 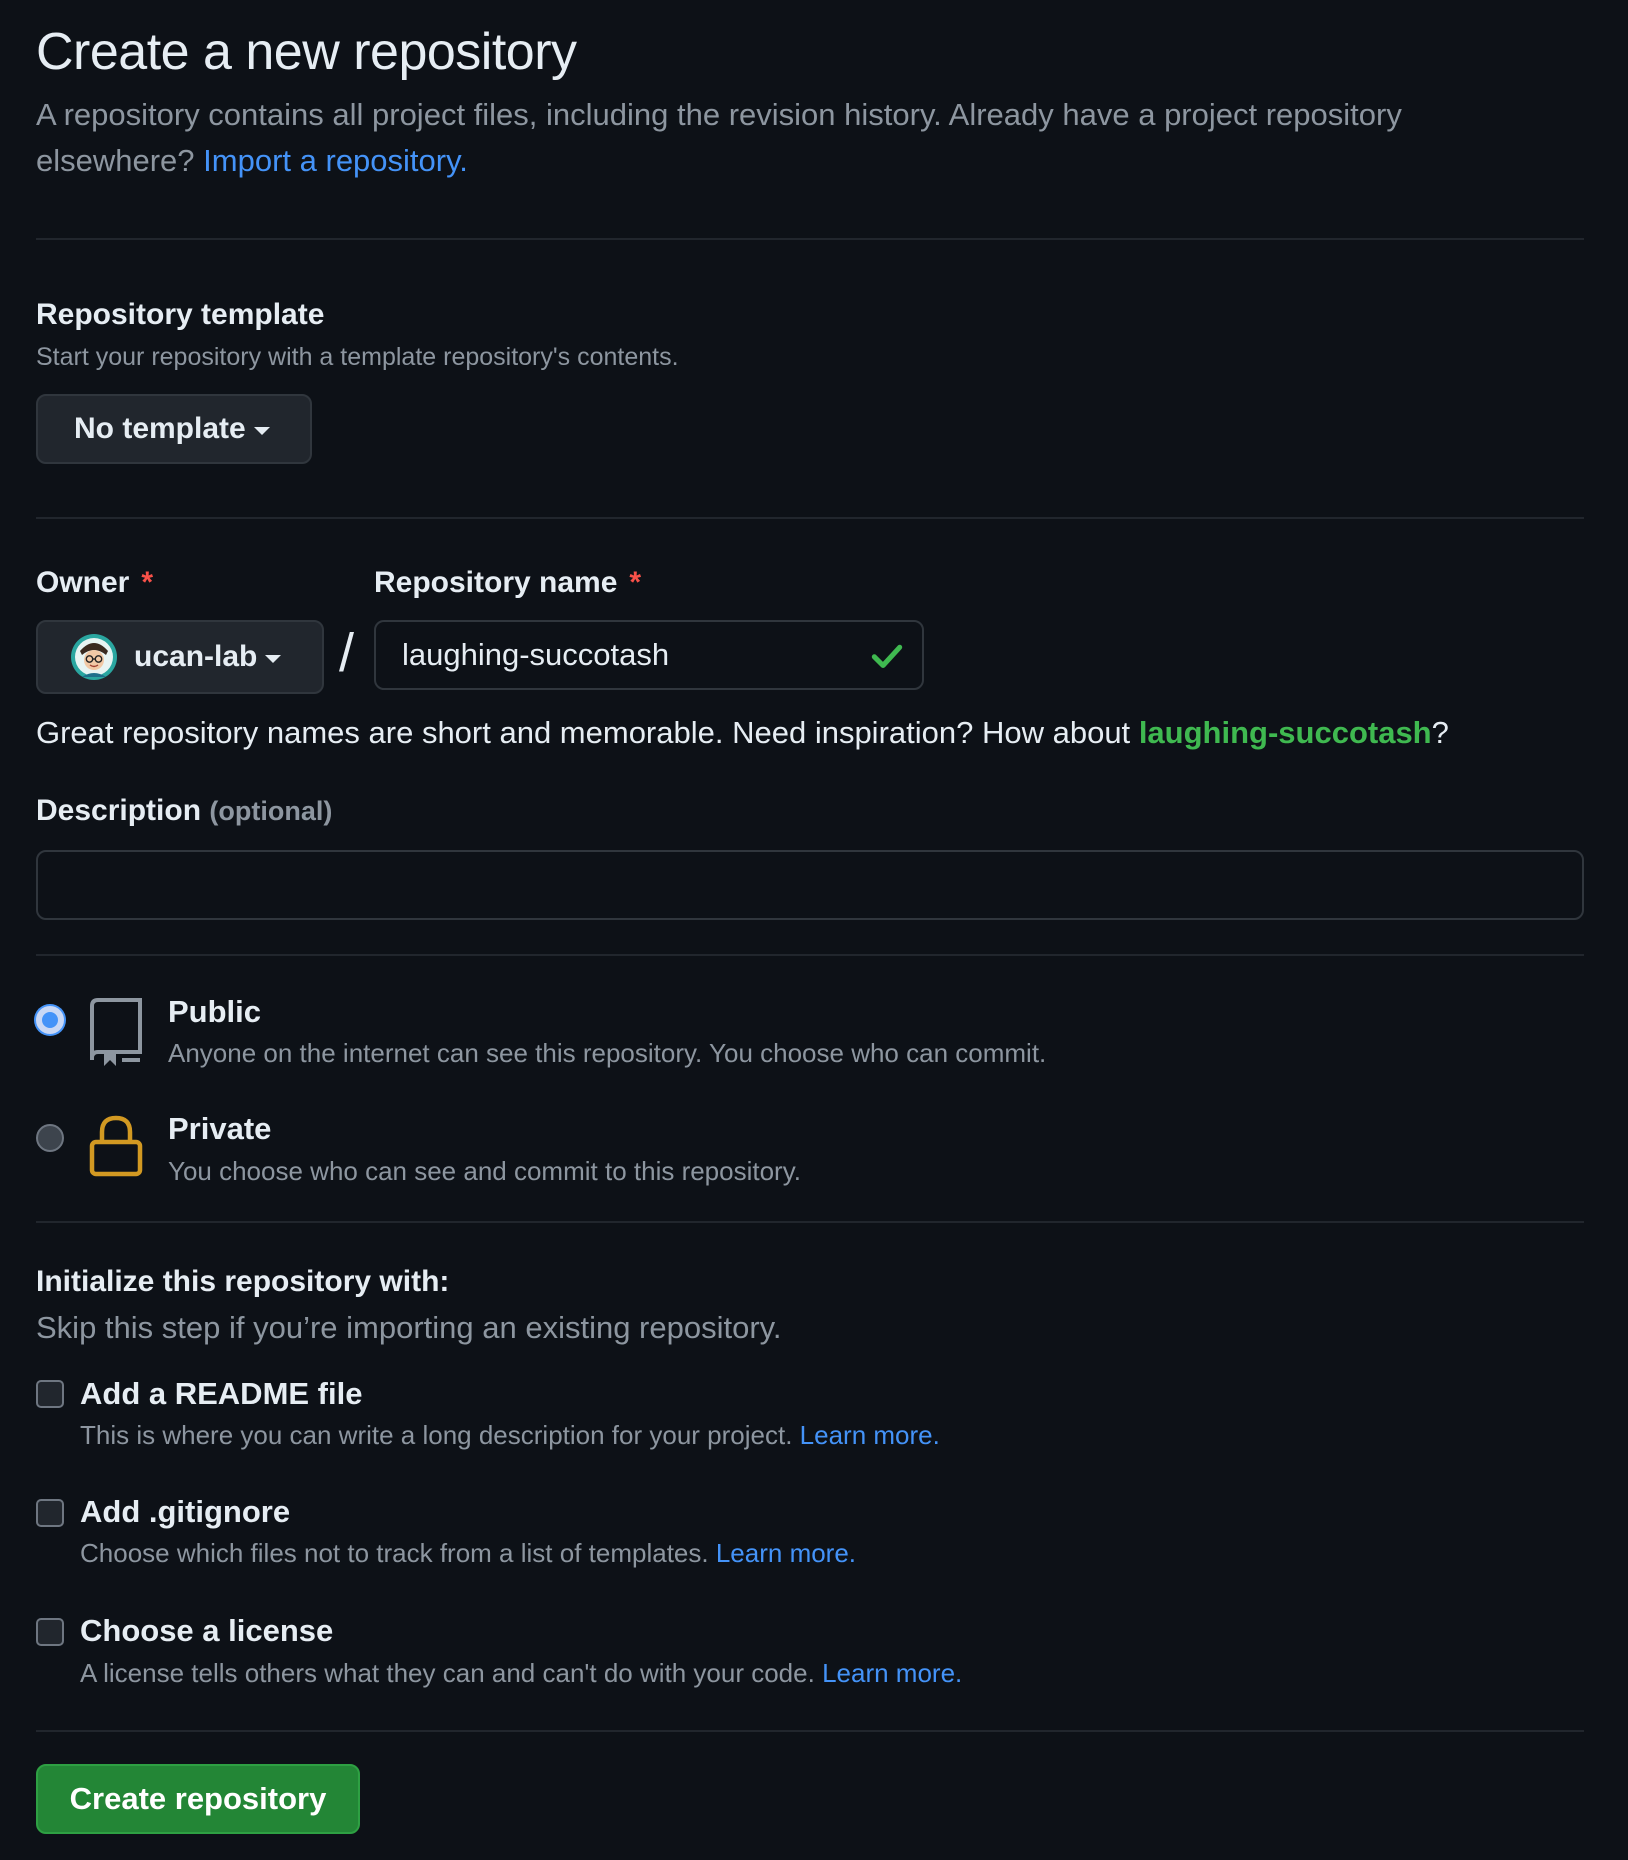 I want to click on optional-tag: (optional), so click(x=271, y=811).